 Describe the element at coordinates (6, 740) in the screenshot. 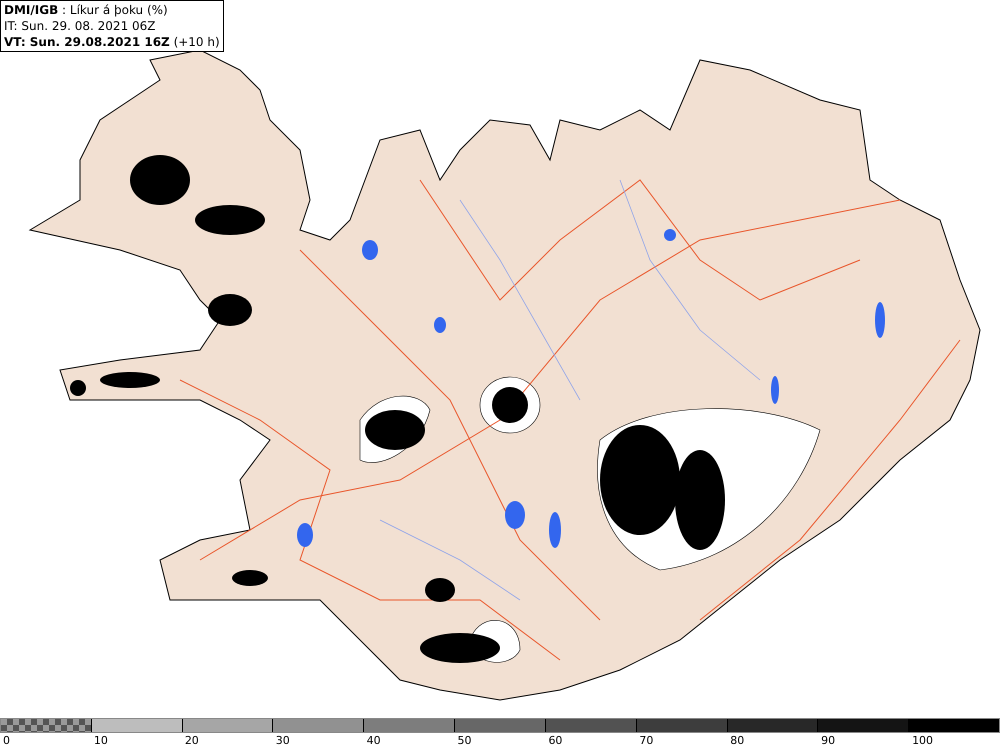

I see `scale-label: 0` at that location.